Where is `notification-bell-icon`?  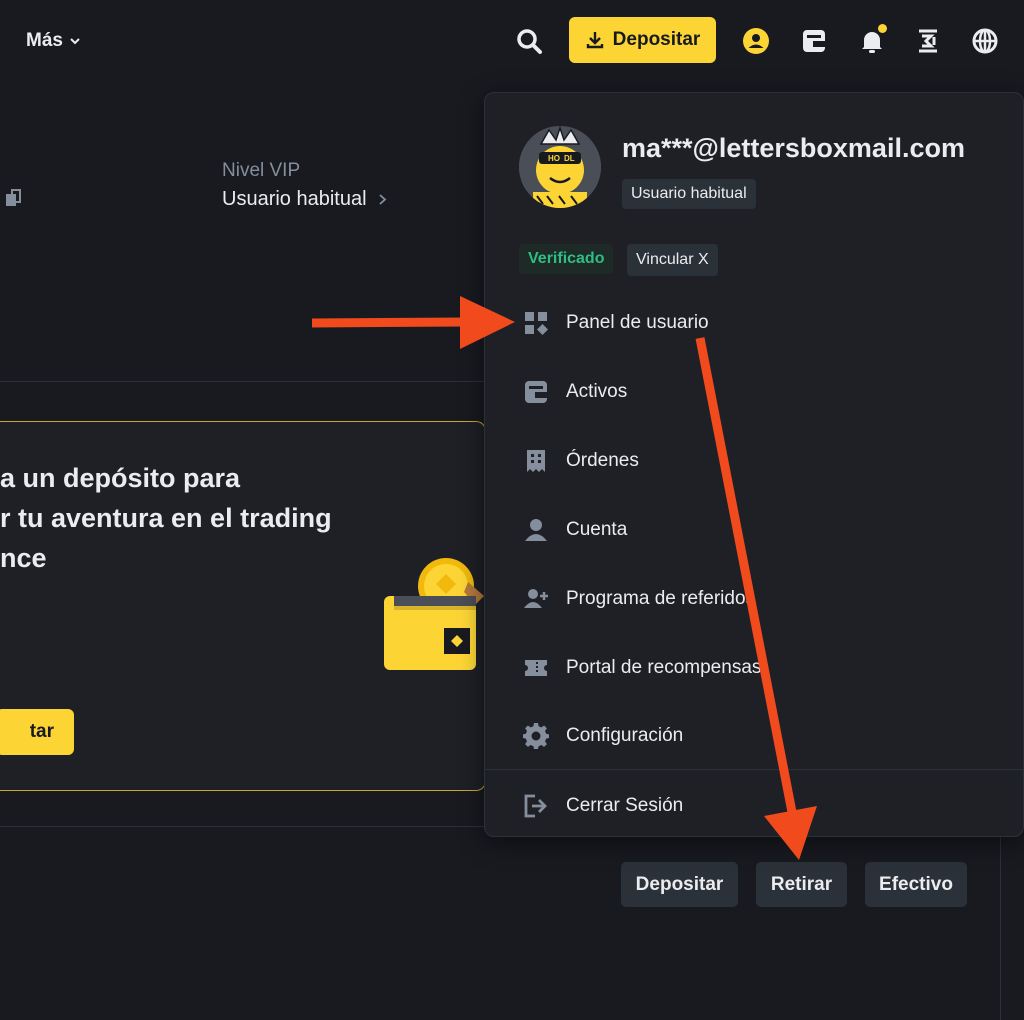 notification-bell-icon is located at coordinates (872, 41).